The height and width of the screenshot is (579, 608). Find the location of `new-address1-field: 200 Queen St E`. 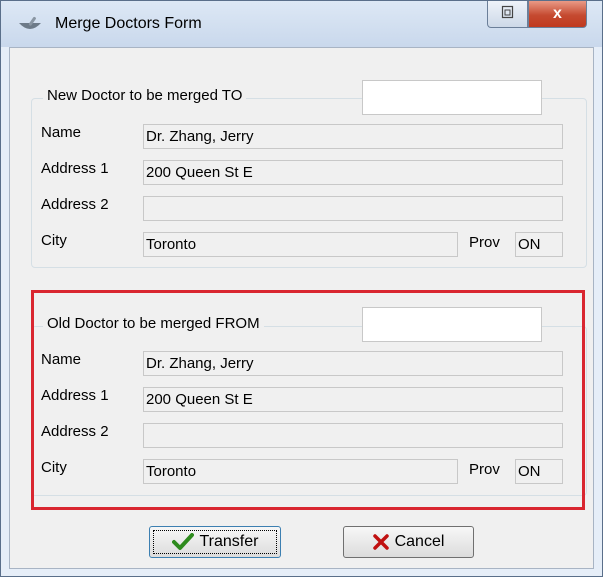

new-address1-field: 200 Queen St E is located at coordinates (353, 172).